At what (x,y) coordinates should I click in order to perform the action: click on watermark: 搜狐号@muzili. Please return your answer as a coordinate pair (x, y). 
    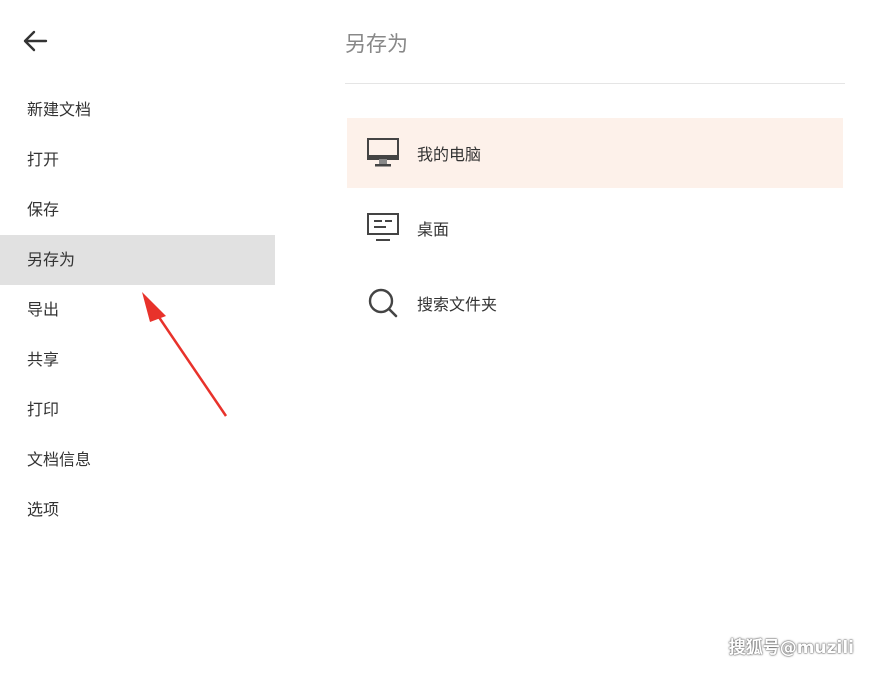
    Looking at the image, I should click on (791, 648).